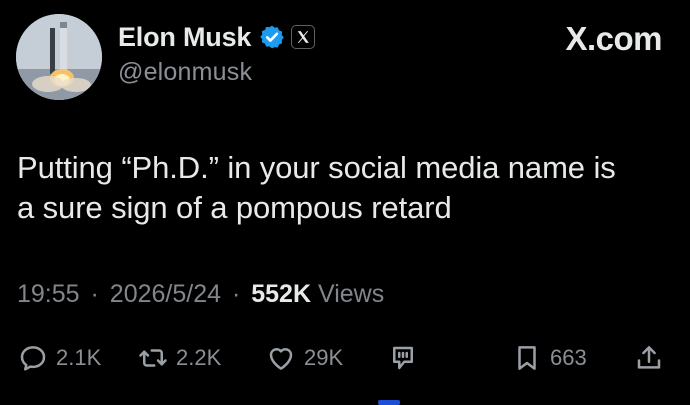 The width and height of the screenshot is (690, 405). Describe the element at coordinates (79, 357) in the screenshot. I see `reply-count: 2.1K` at that location.